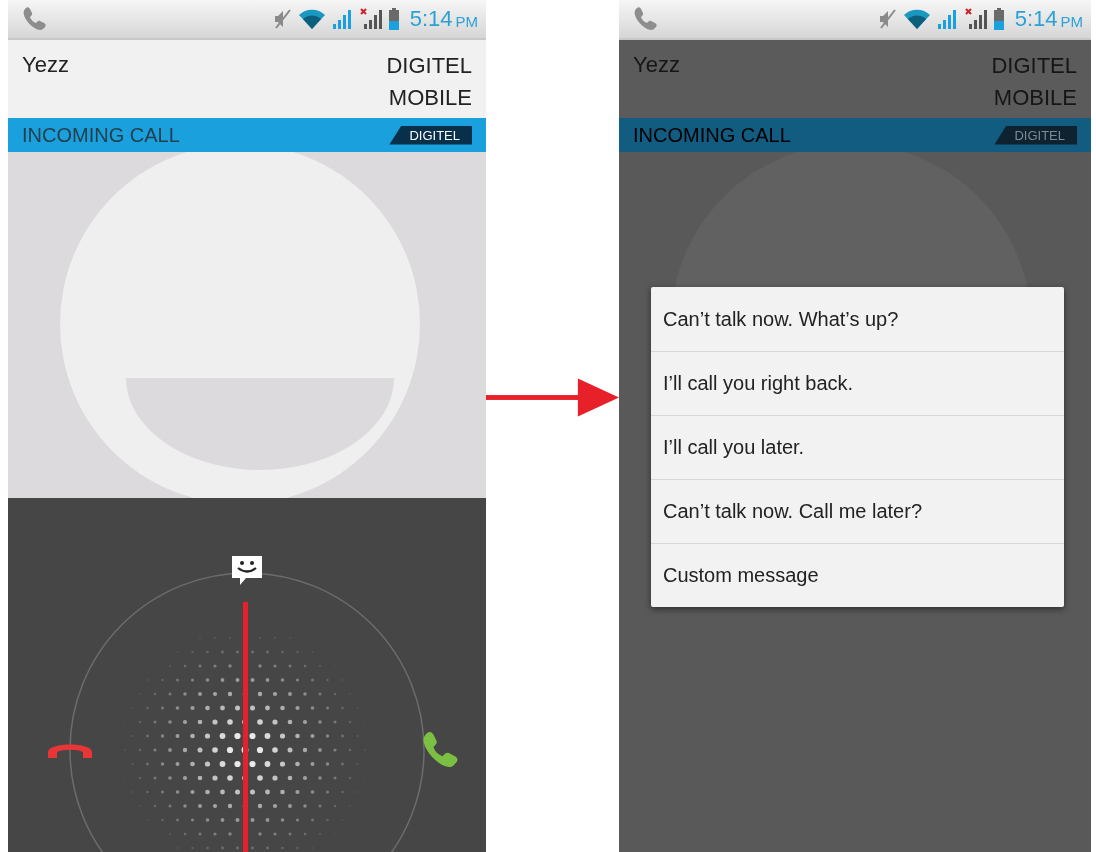 The height and width of the screenshot is (852, 1096). I want to click on response-item: Can’t talk now. Call me later?, so click(857, 511).